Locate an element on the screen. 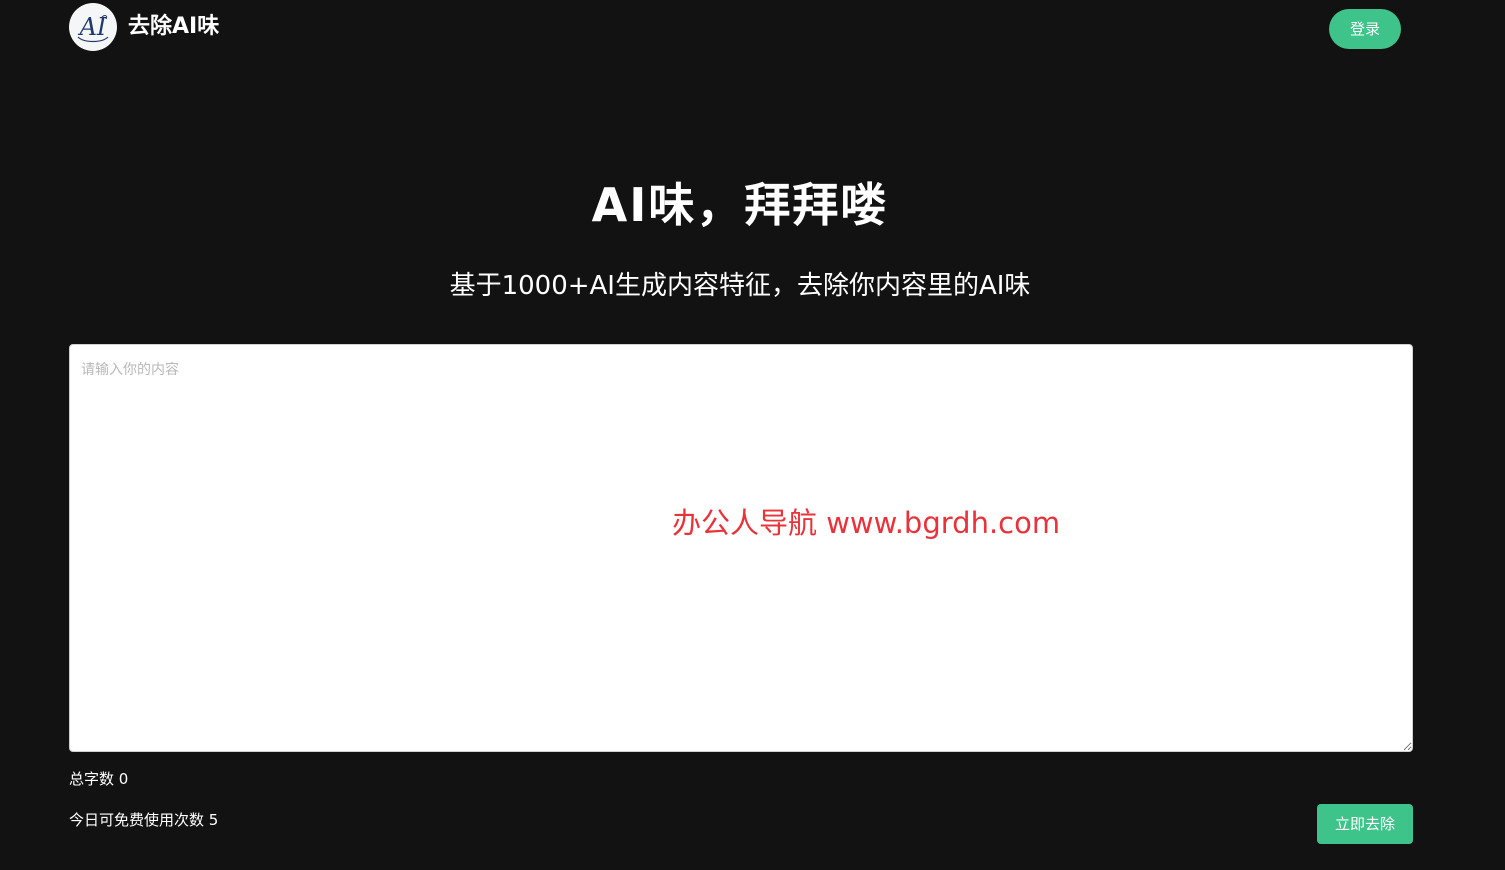 The image size is (1505, 870). word-count: 总字数 0 is located at coordinates (98, 779).